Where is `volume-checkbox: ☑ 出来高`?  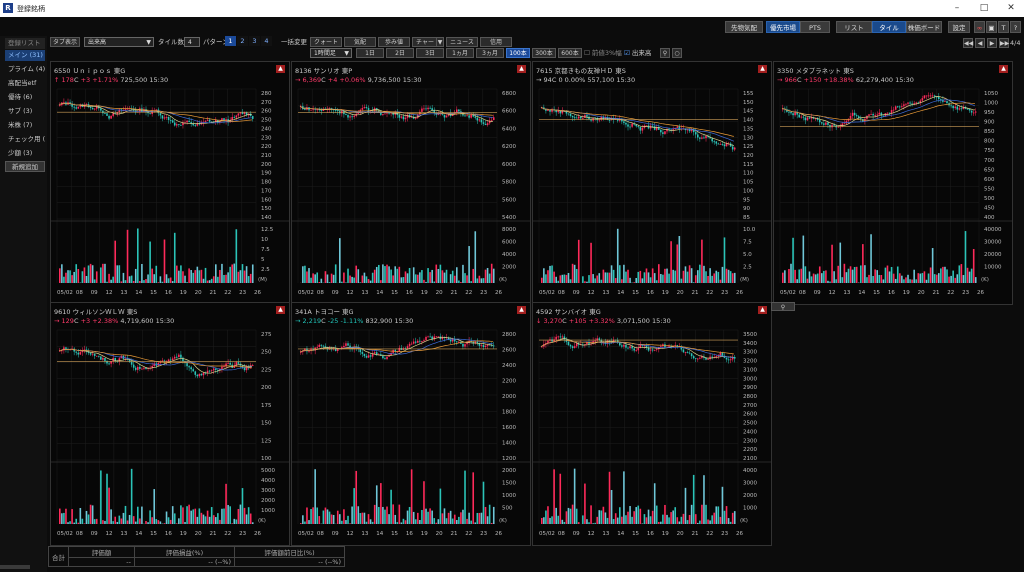
volume-checkbox: ☑ 出来高 is located at coordinates (637, 53).